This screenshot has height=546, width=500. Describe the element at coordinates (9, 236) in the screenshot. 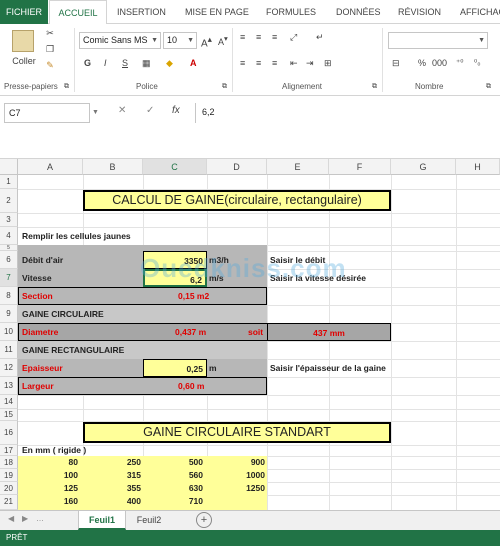

I see `row-header: 4` at that location.